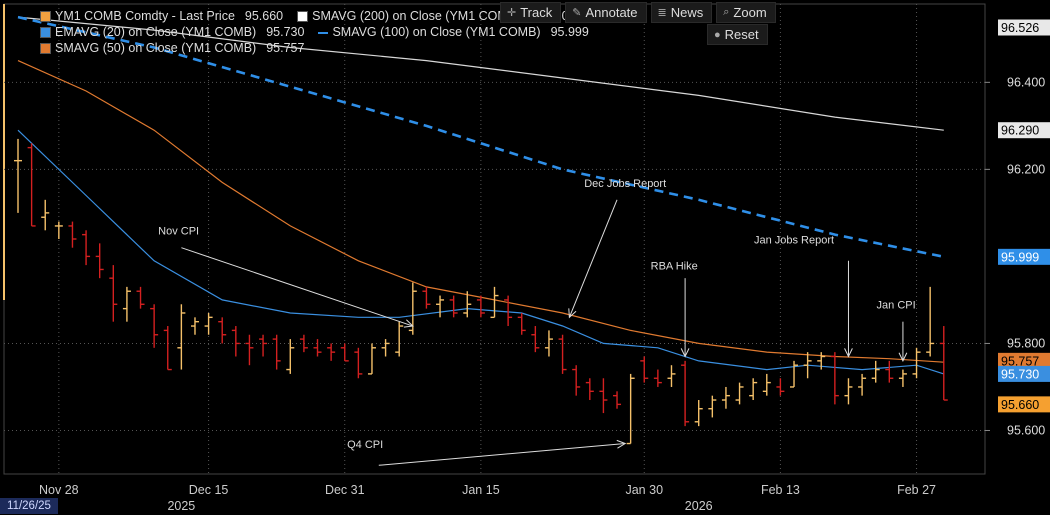 The width and height of the screenshot is (1050, 515). Describe the element at coordinates (644, 490) in the screenshot. I see `x-tick-label: Jan 30` at that location.